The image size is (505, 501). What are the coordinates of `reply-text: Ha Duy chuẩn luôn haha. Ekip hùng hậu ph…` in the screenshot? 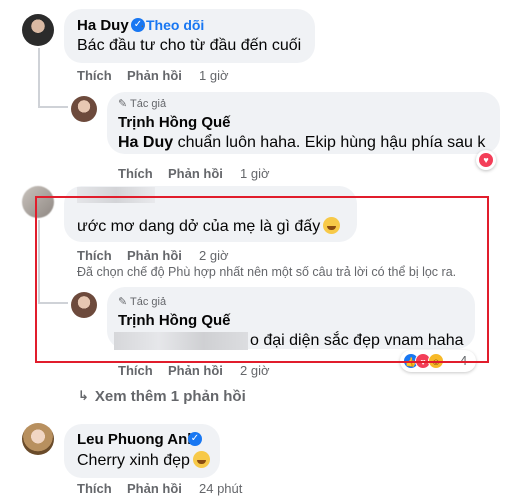 It's located at (301, 143).